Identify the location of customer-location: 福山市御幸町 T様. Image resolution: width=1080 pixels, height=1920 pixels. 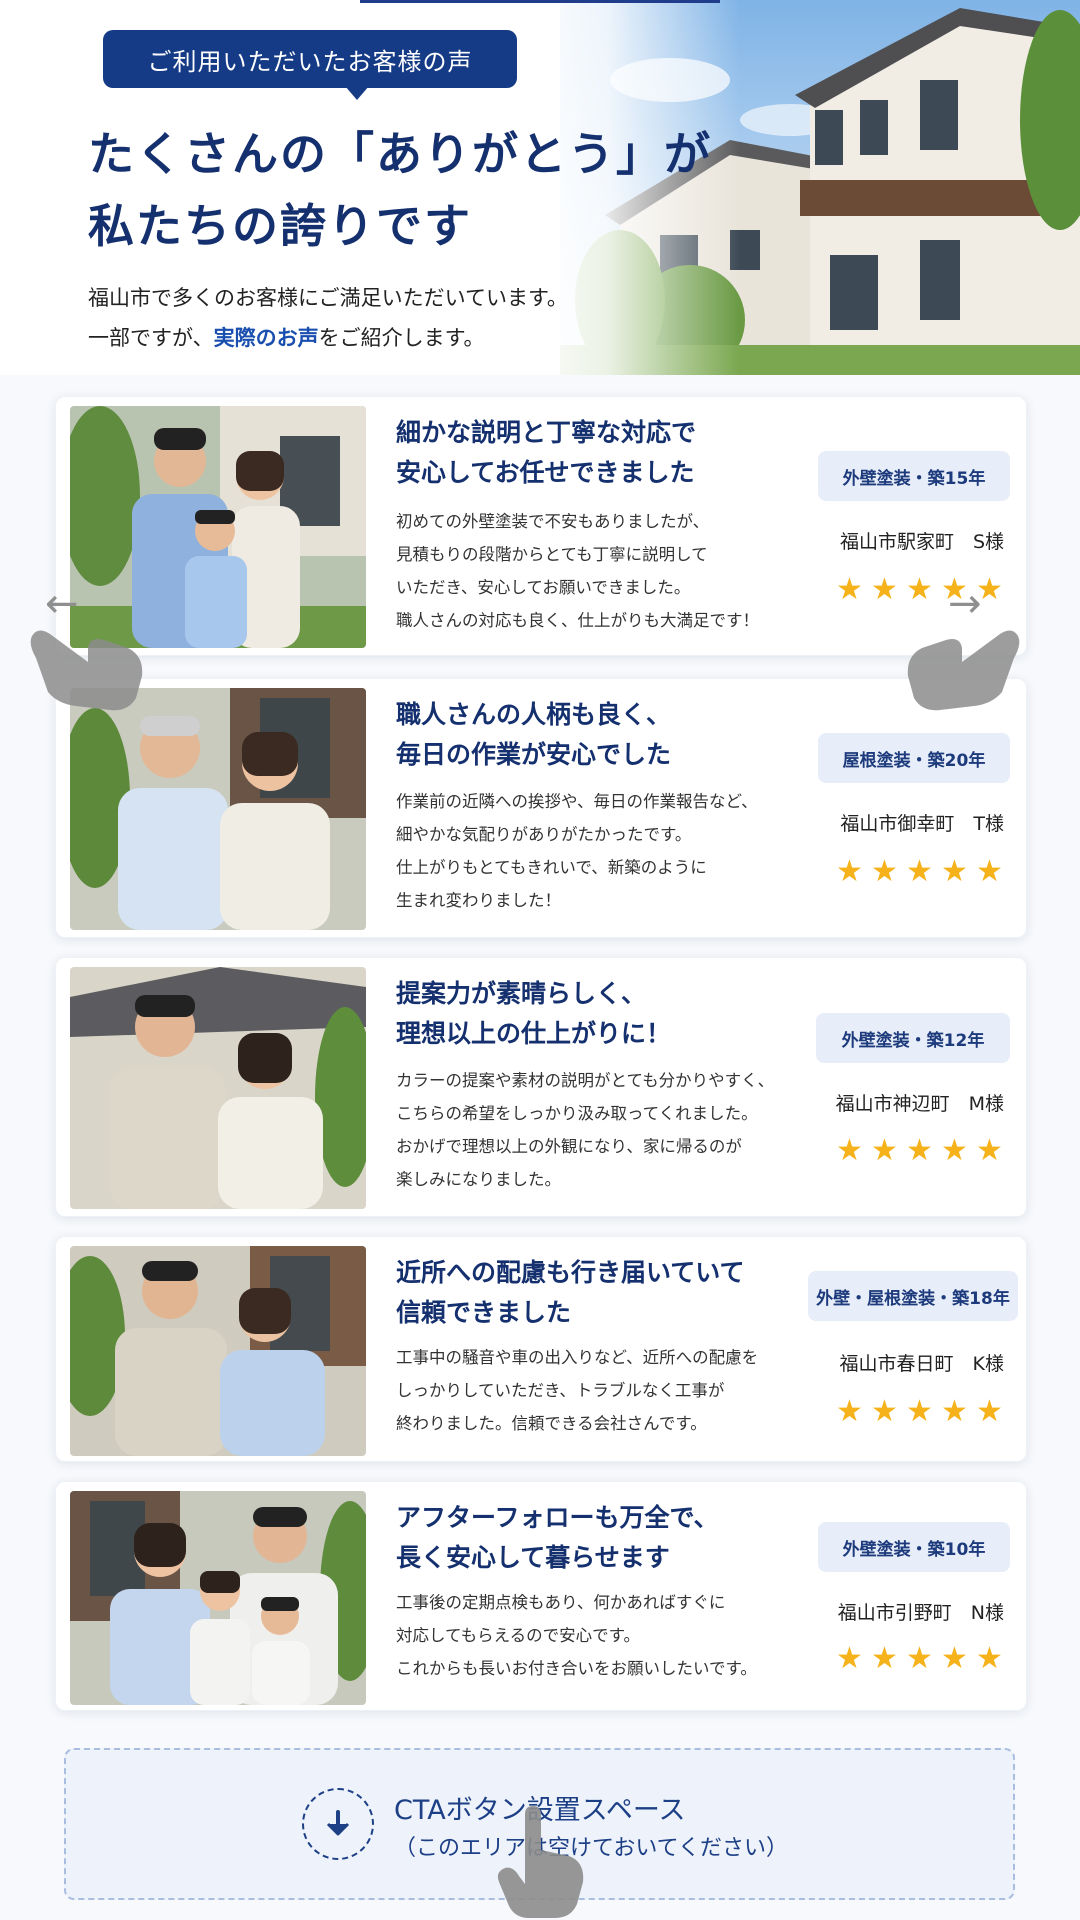
(922, 824).